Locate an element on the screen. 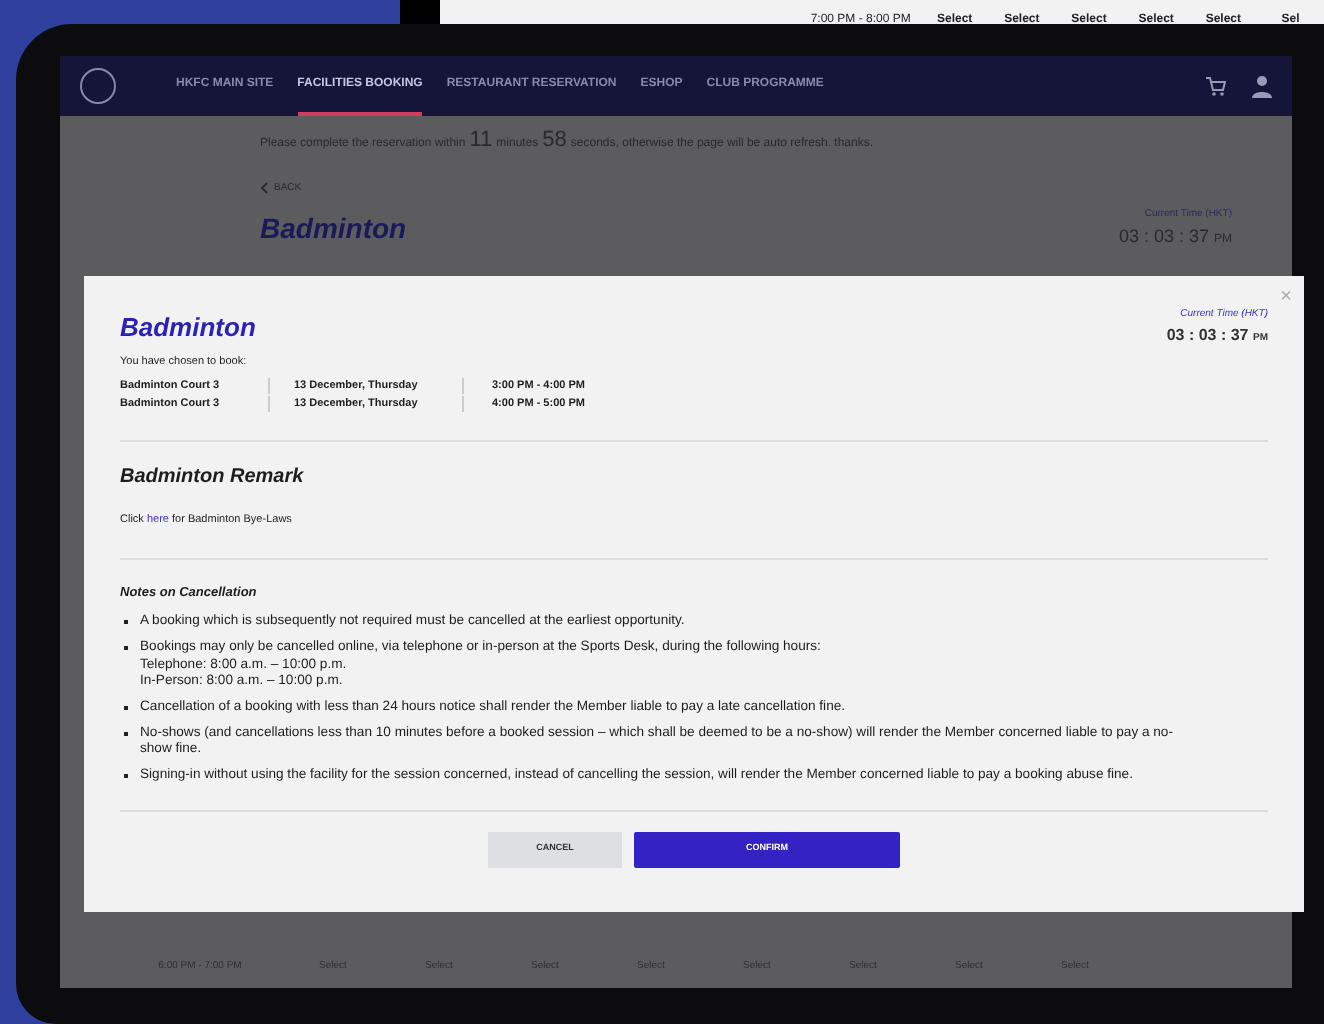 This screenshot has height=1024, width=1324. page-title: Badminton is located at coordinates (333, 229).